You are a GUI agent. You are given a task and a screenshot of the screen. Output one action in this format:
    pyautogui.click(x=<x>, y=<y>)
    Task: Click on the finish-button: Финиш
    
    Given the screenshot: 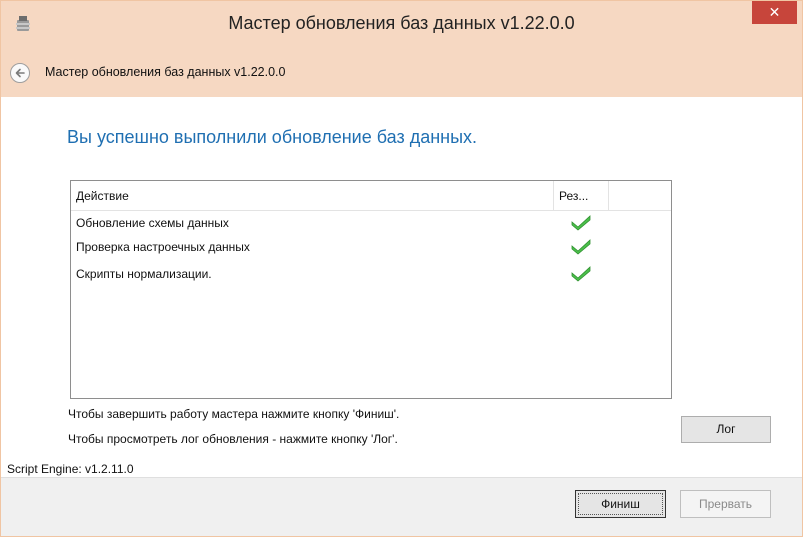 What is the action you would take?
    pyautogui.click(x=620, y=504)
    